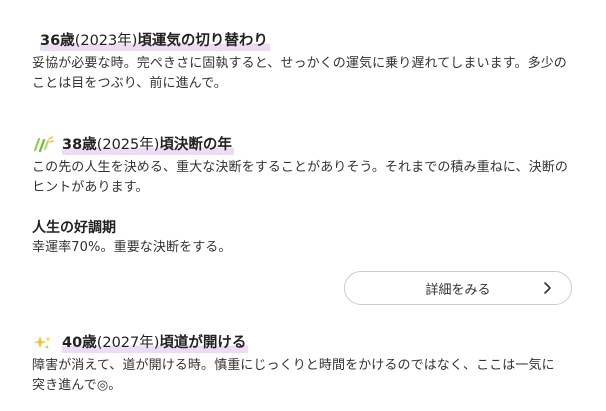 The height and width of the screenshot is (411, 606). I want to click on period-heading: 40歳(2027年)頃道が開ける, so click(303, 343).